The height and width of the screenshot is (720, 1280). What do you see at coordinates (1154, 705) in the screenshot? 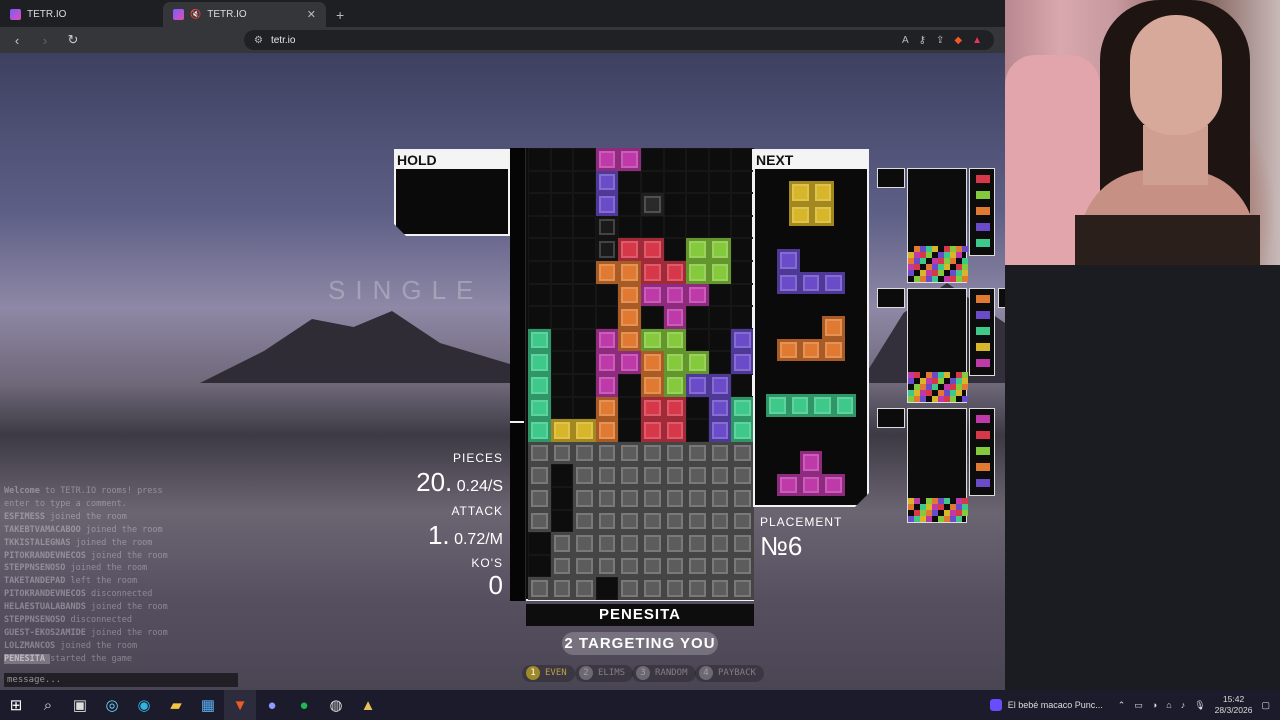
I see `tray-volume-app-icon: ◑` at bounding box center [1154, 705].